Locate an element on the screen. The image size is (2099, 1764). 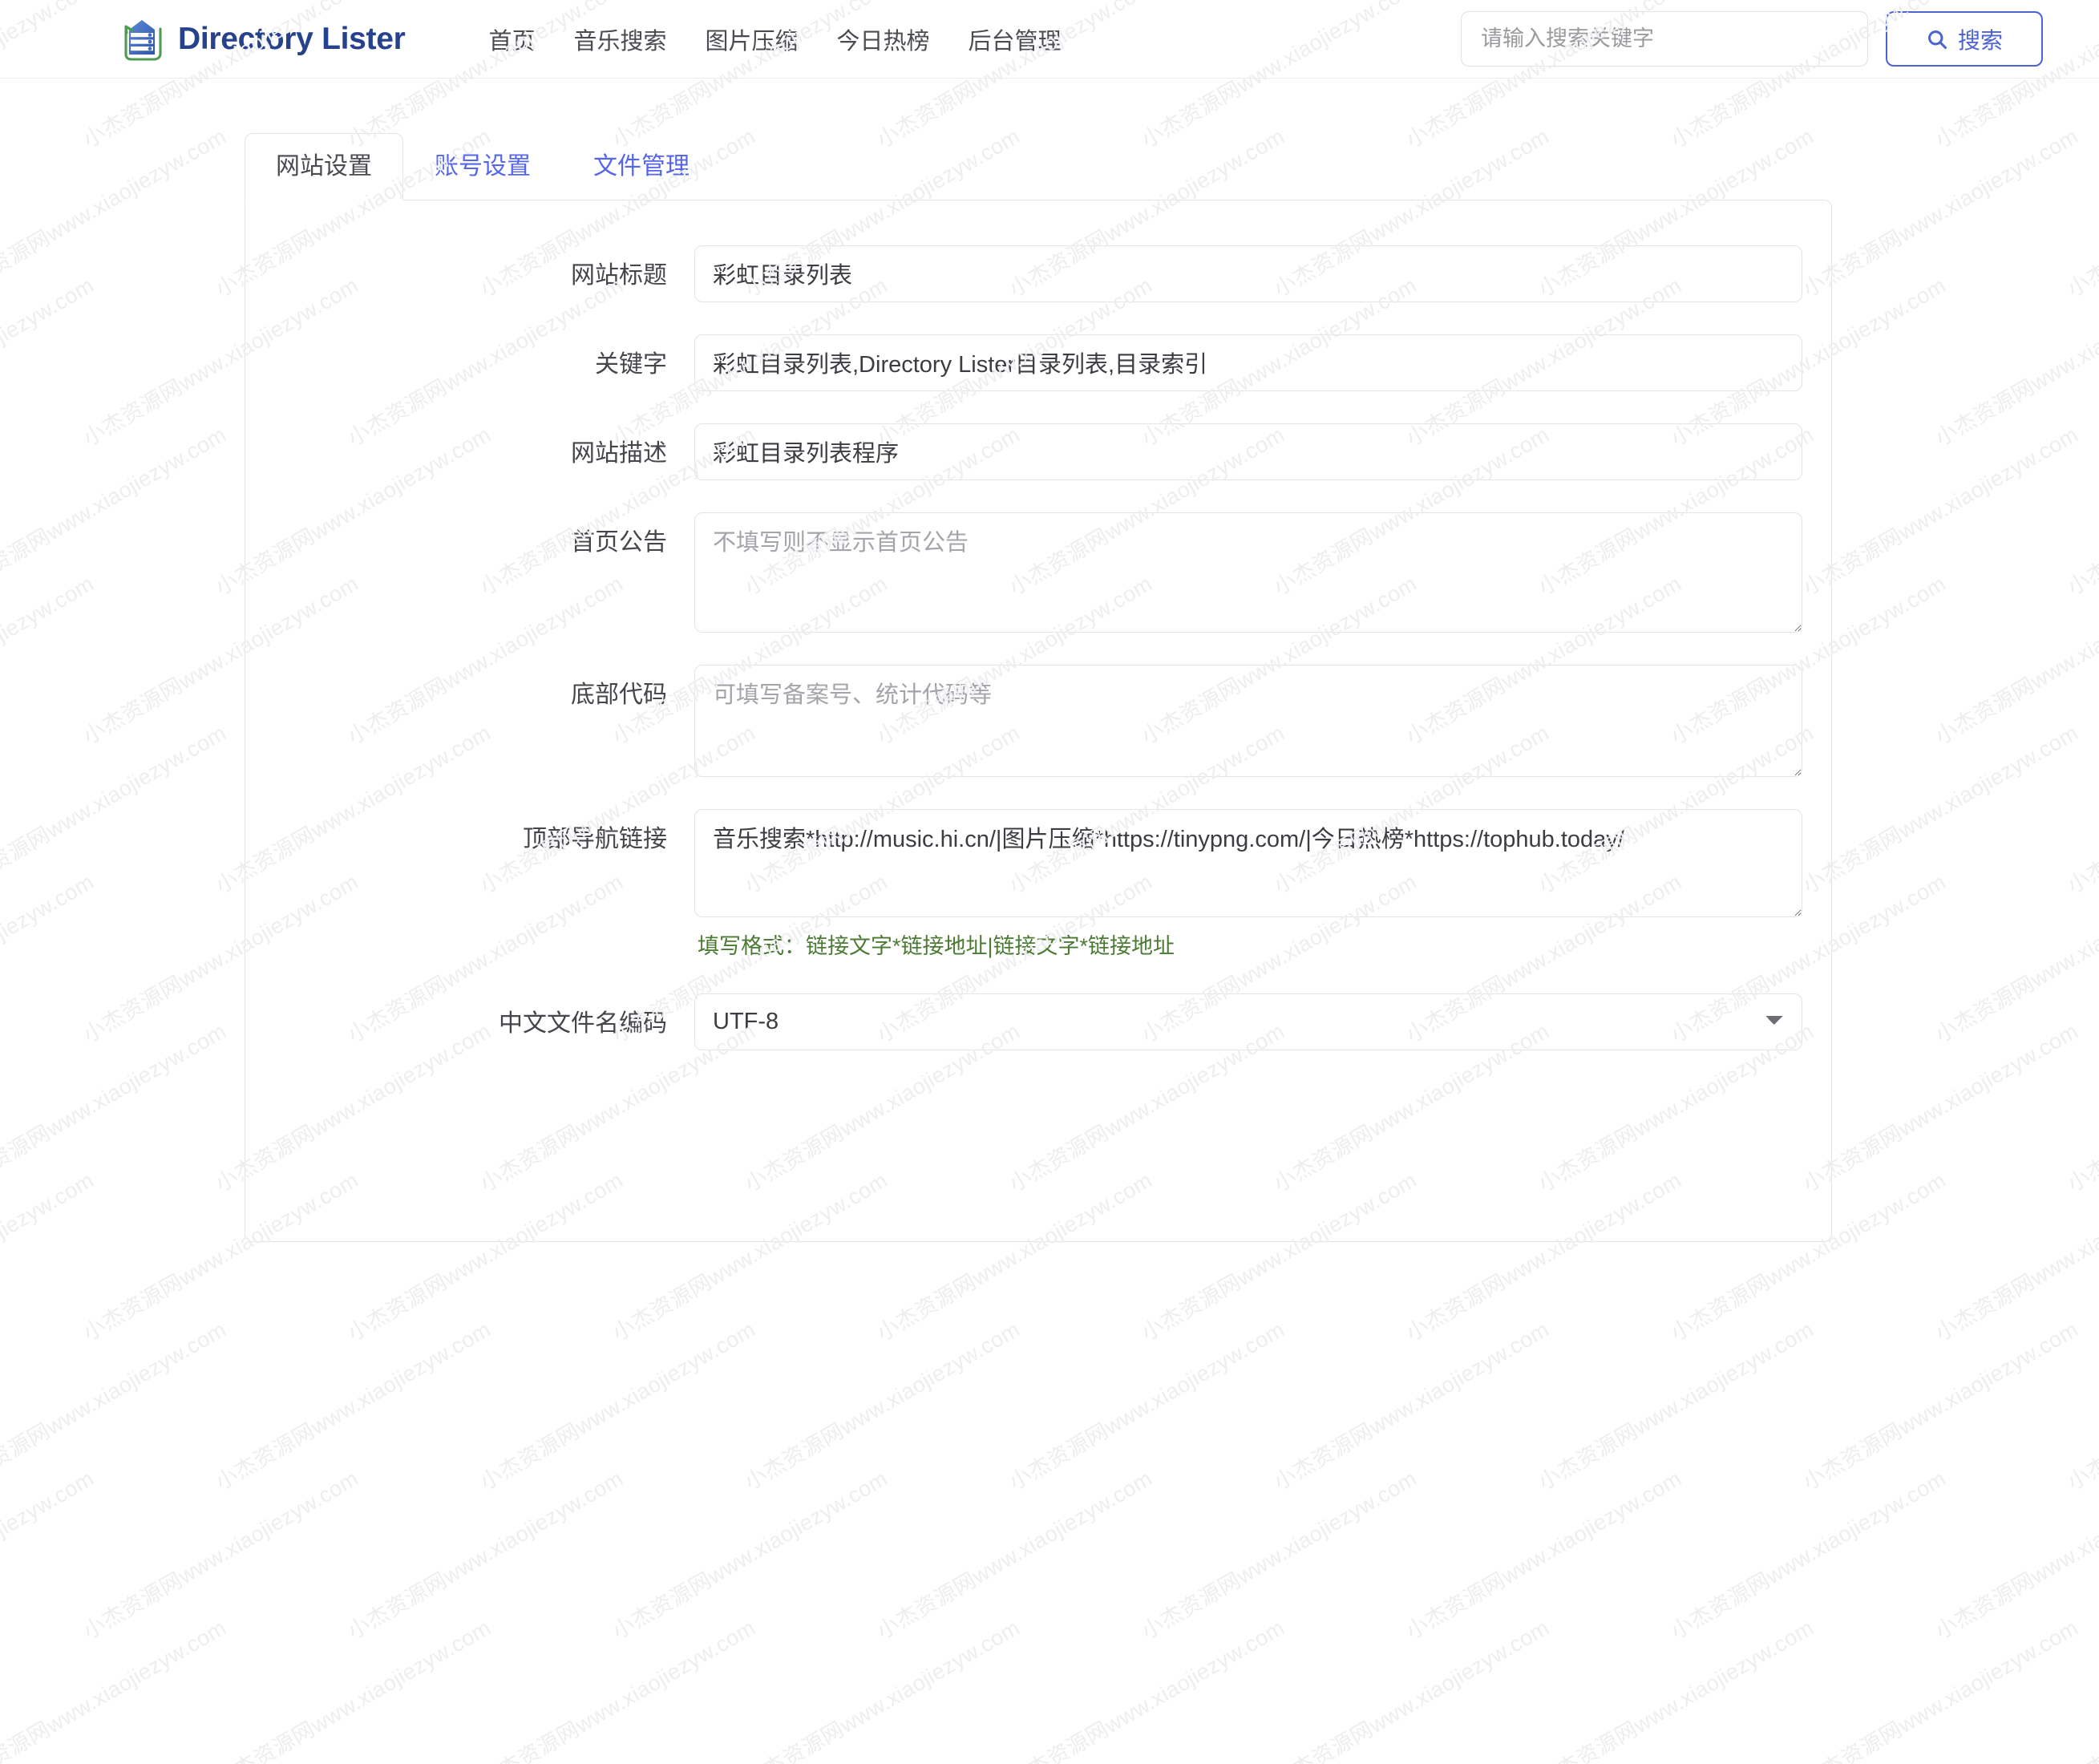
label-footer-code: 底部代码 is located at coordinates (619, 694).